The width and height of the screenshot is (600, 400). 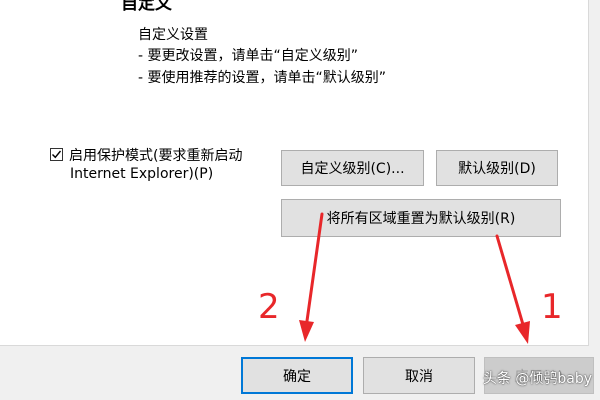 I want to click on annotation-step-1: 1, so click(x=552, y=307).